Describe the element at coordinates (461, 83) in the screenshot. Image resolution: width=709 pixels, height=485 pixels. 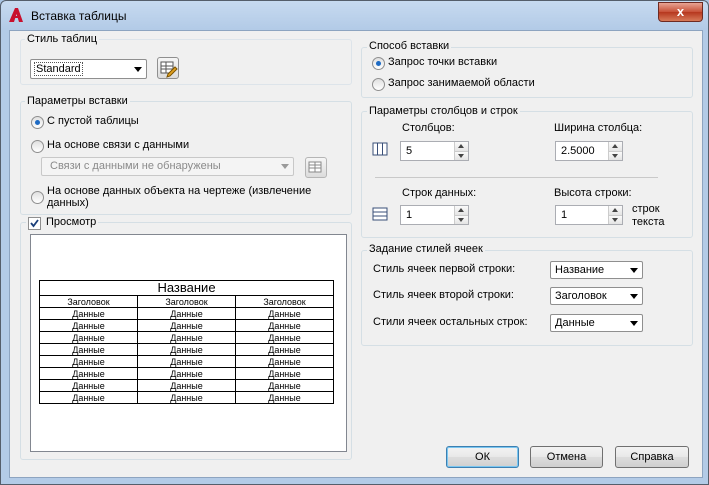
I see `radio-window-area-label: Запрос занимаемой области` at that location.